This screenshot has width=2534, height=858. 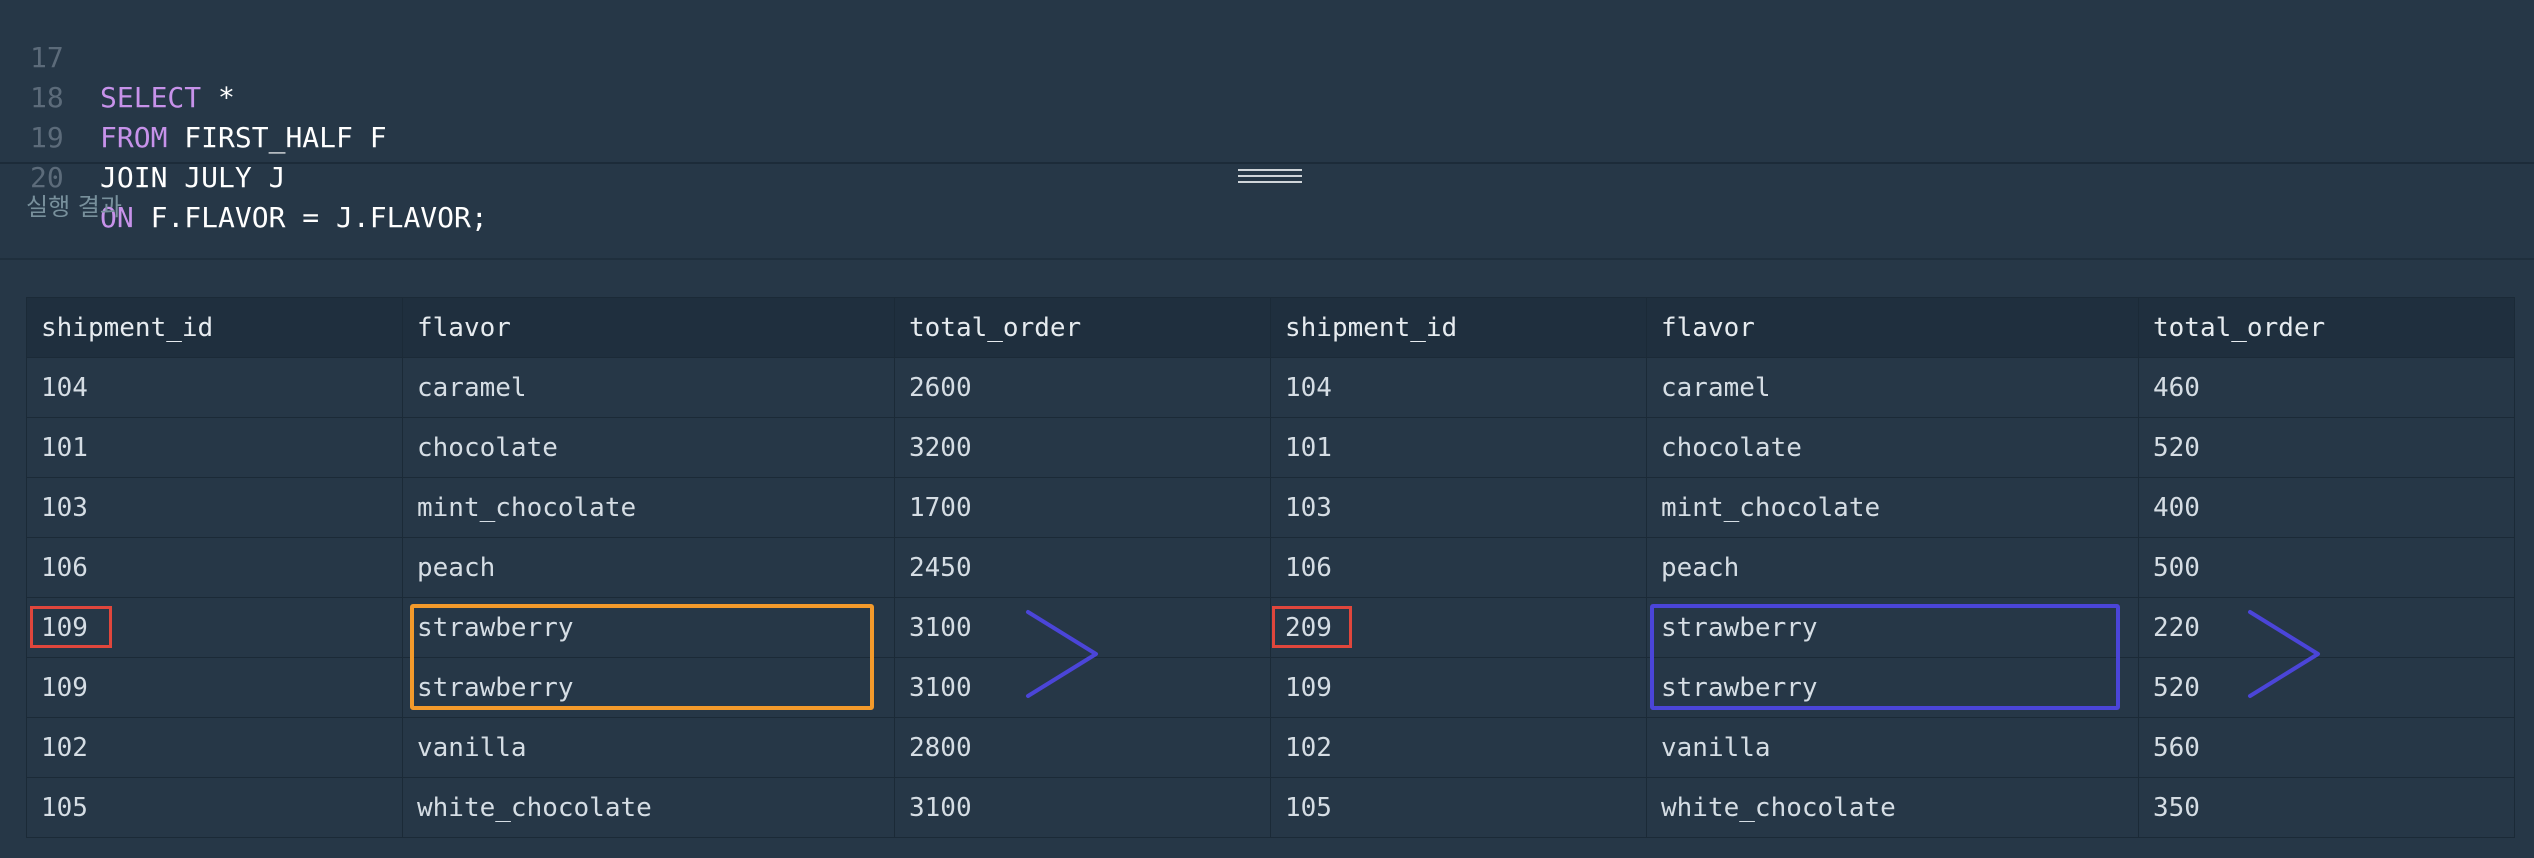 What do you see at coordinates (1082, 387) in the screenshot?
I see `table-cell: 2600` at bounding box center [1082, 387].